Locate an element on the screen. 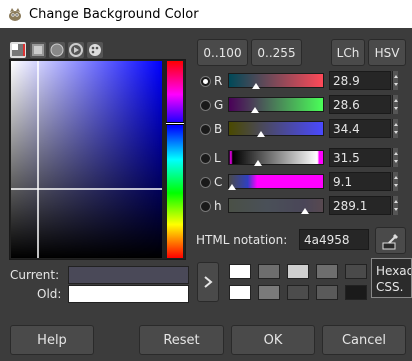  add-to-history-button is located at coordinates (208, 282).